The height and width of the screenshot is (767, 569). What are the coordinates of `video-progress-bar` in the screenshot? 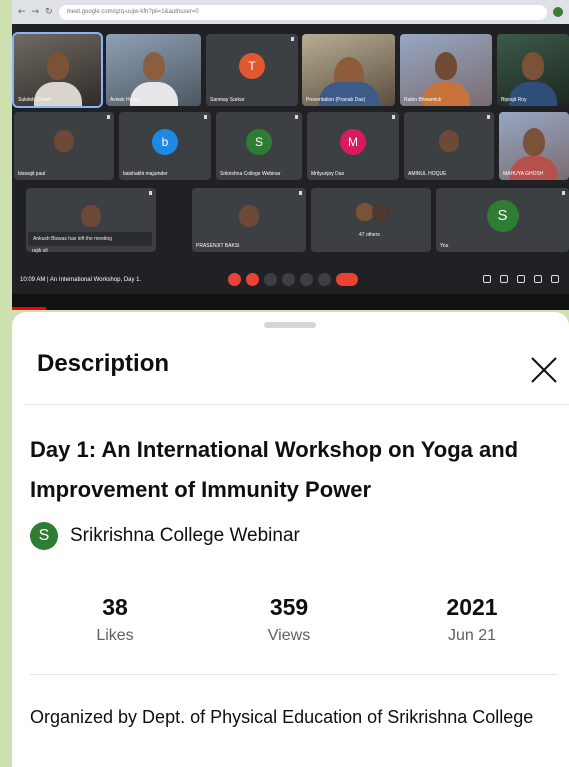 It's located at (290, 302).